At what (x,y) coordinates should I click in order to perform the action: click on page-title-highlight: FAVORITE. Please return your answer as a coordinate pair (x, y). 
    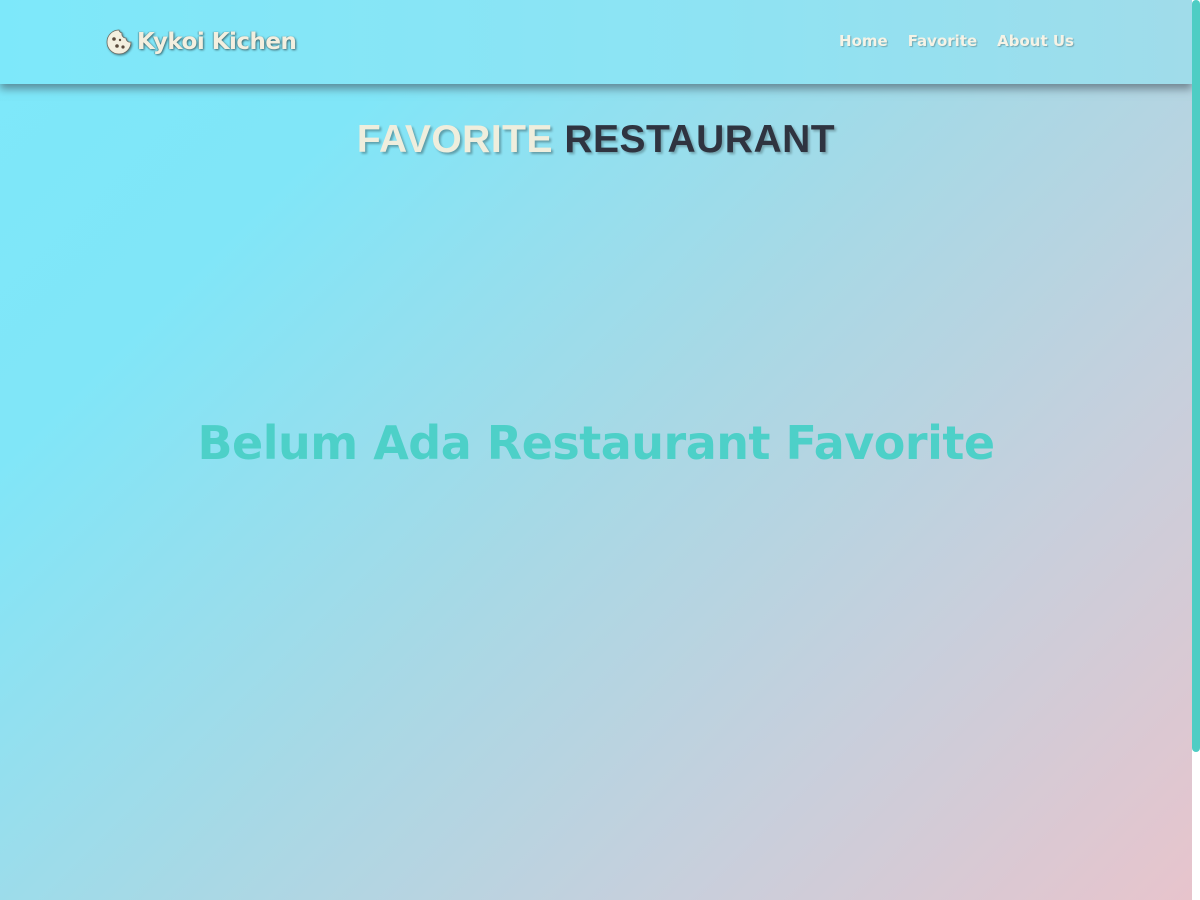
    Looking at the image, I should click on (454, 139).